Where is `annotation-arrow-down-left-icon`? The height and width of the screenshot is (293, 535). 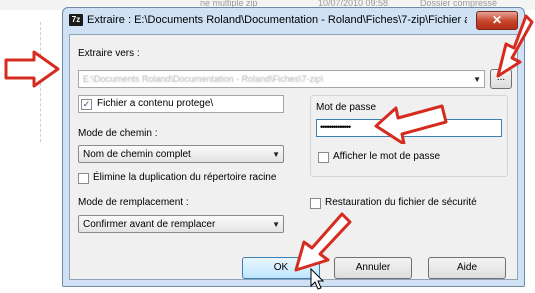 annotation-arrow-down-left-icon is located at coordinates (515, 46).